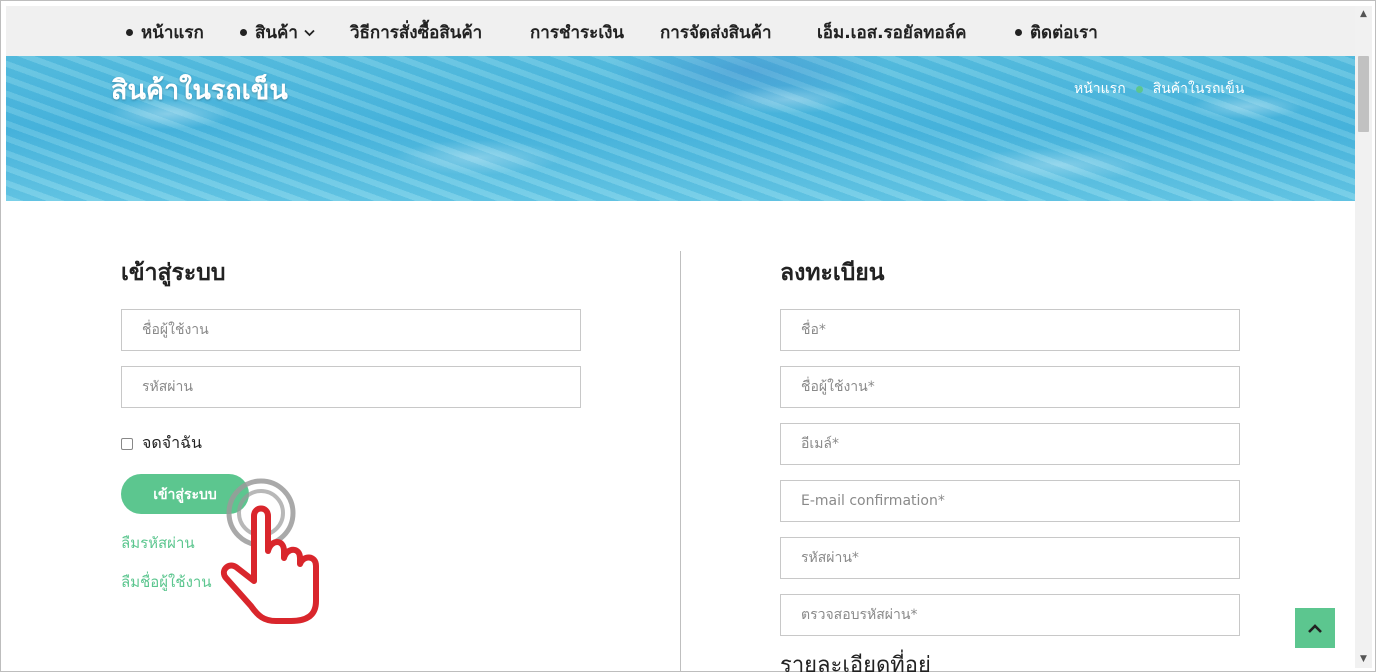 The image size is (1376, 672). I want to click on password-input, so click(351, 387).